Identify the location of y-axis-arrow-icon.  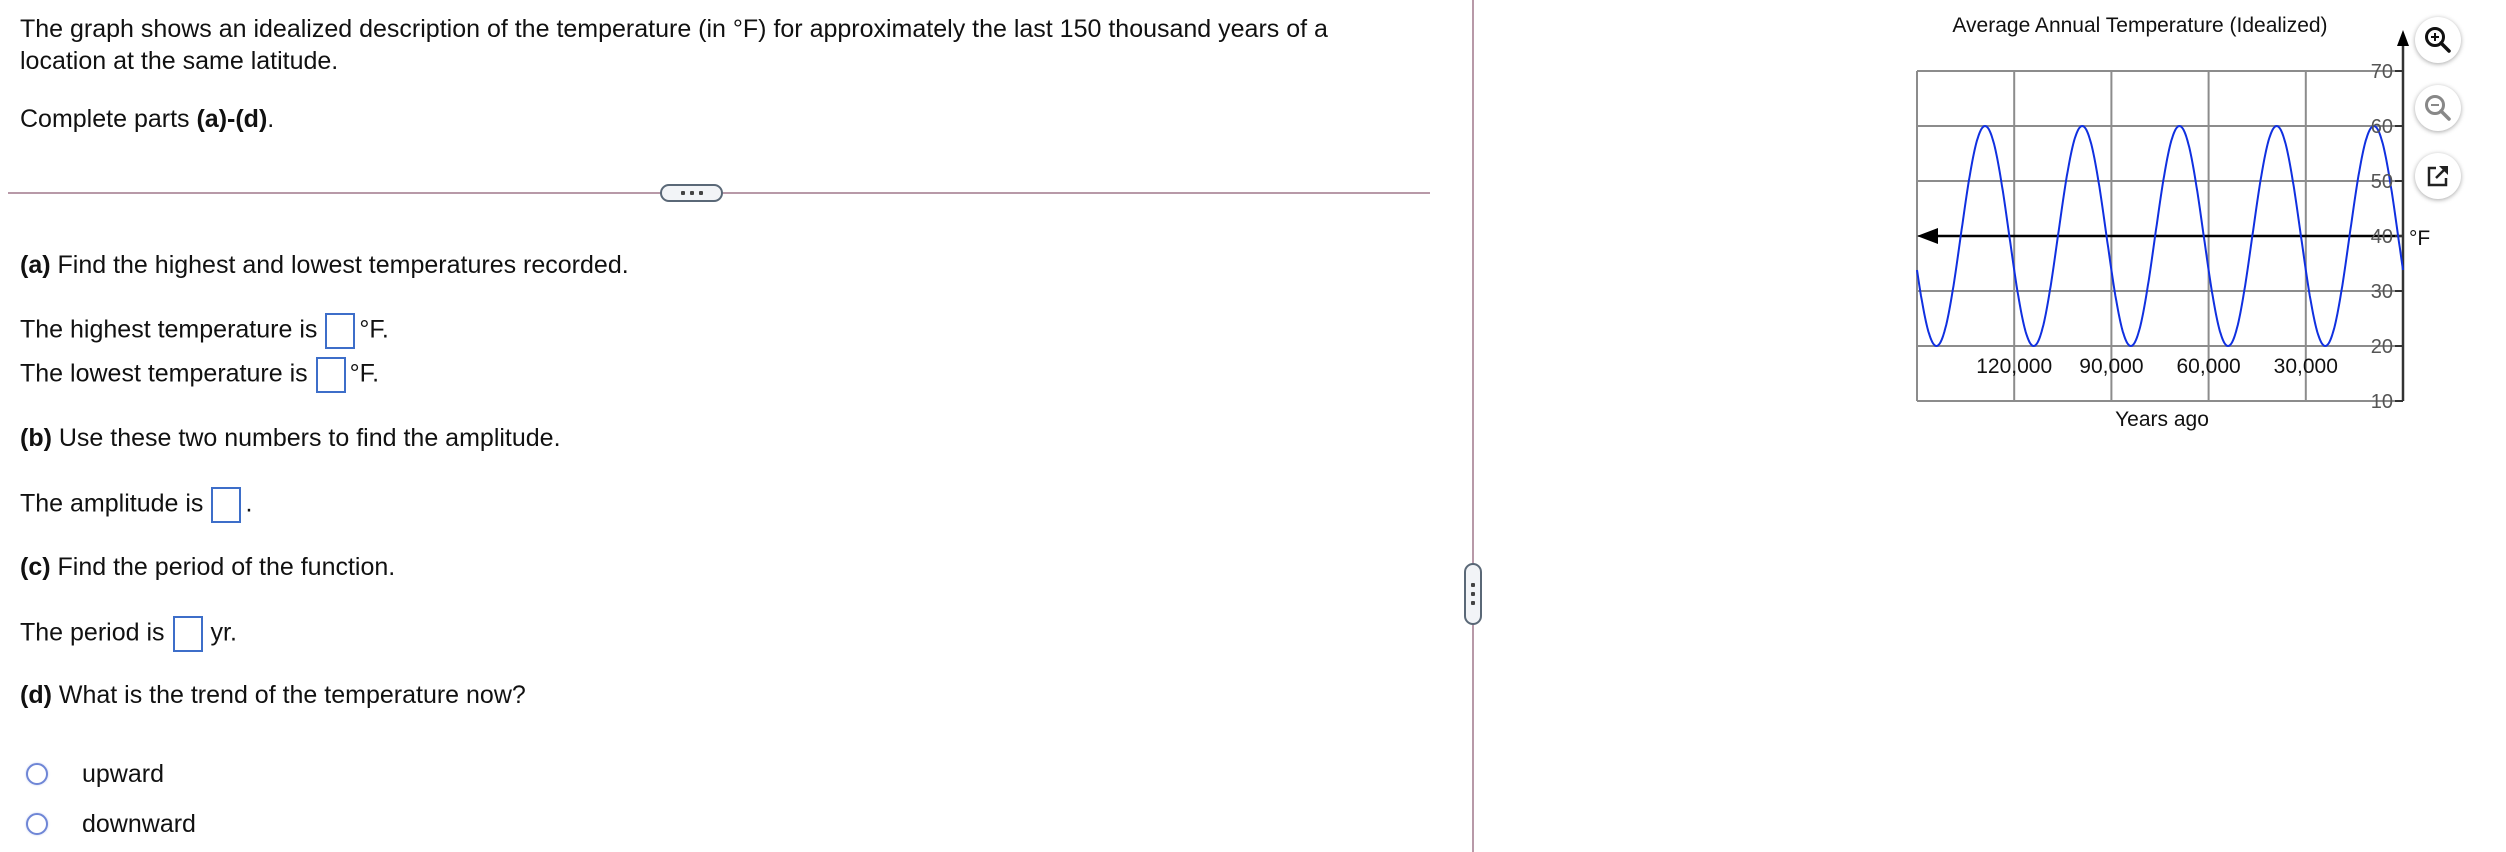
(2403, 38).